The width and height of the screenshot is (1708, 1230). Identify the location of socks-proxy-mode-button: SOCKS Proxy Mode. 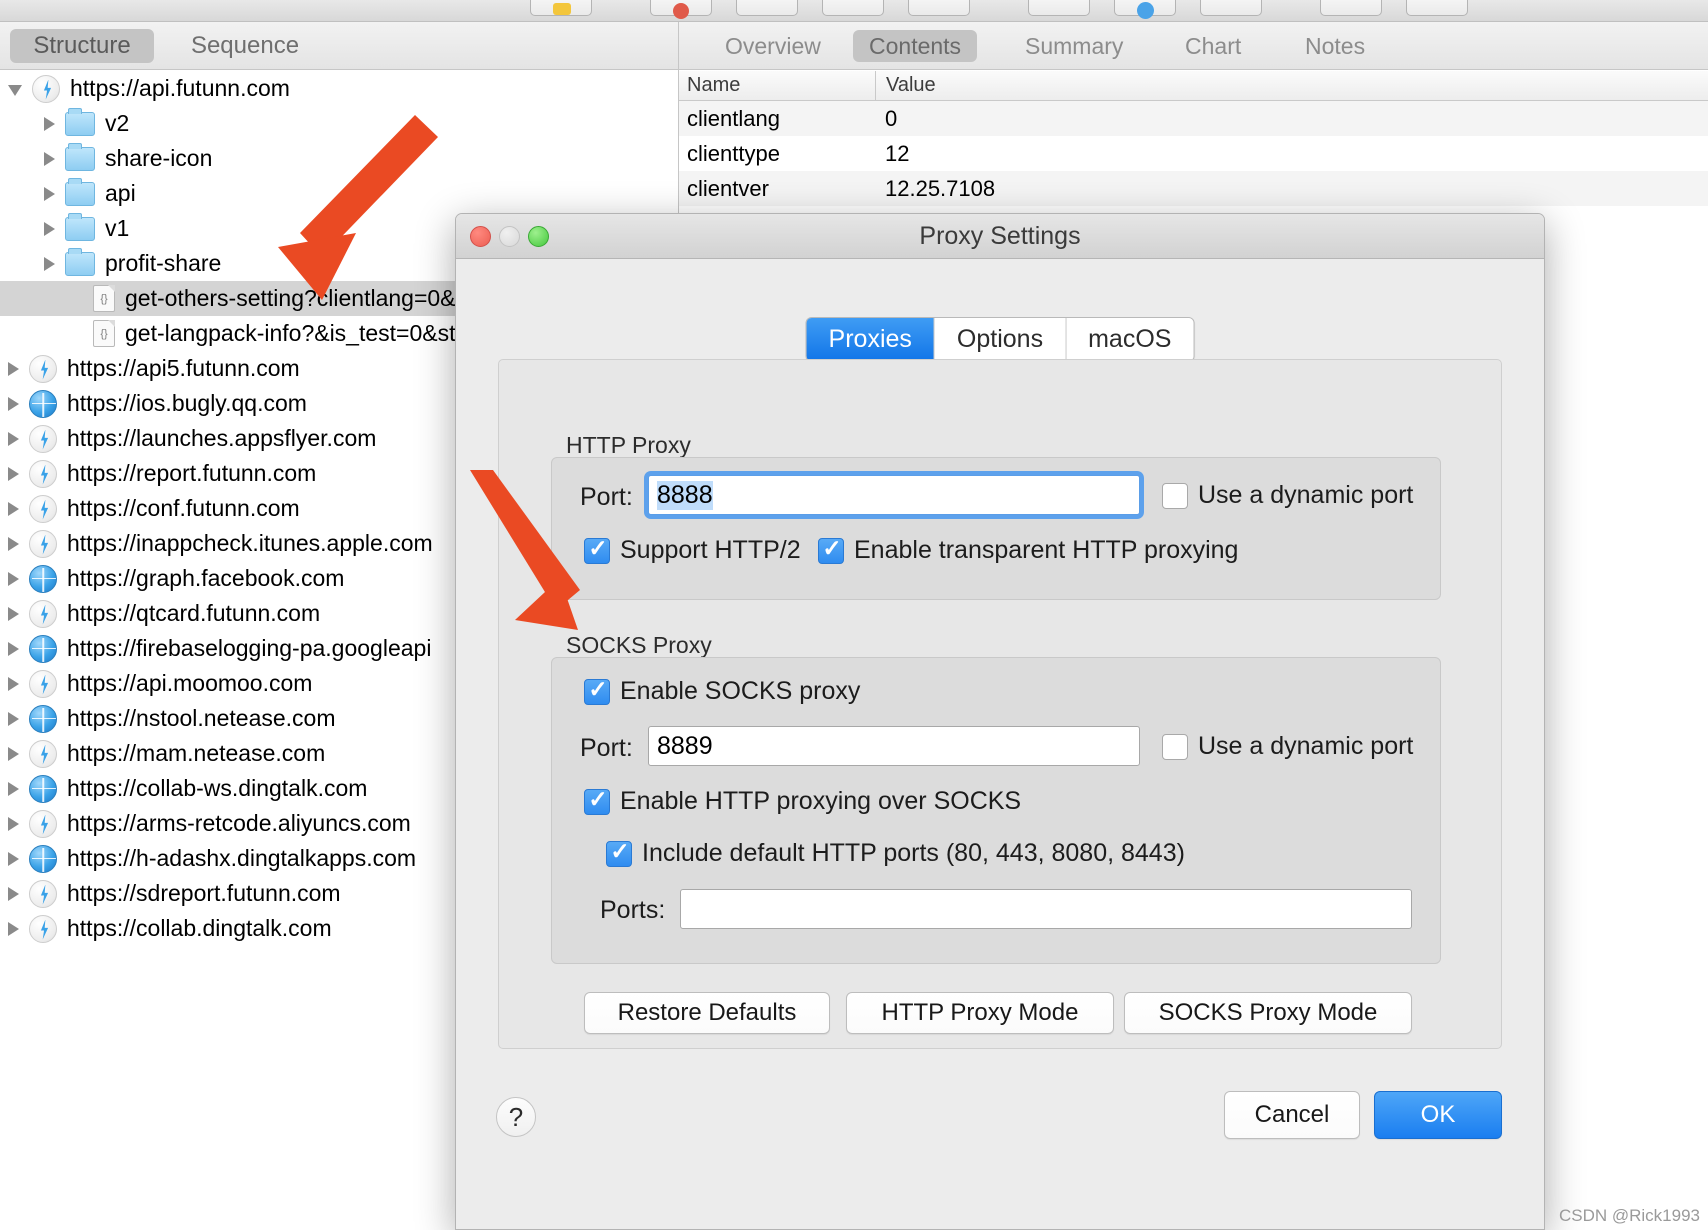
(1268, 1013).